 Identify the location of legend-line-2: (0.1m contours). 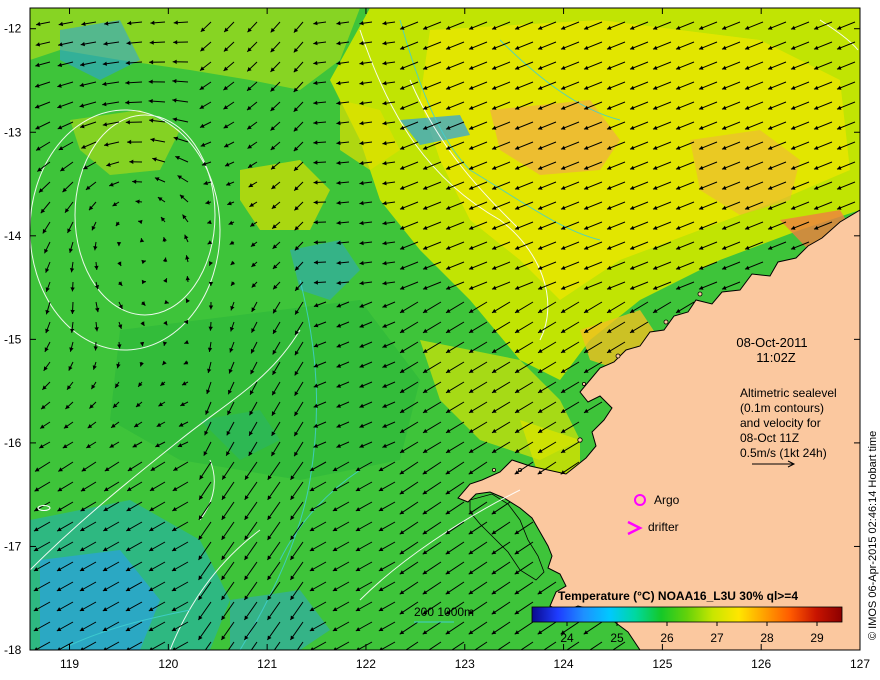
(782, 408).